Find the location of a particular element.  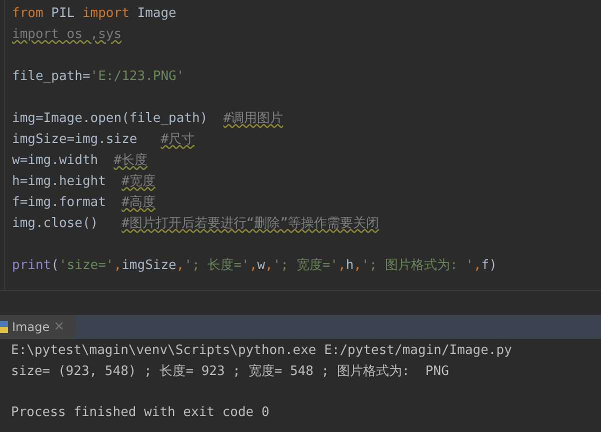

code-line: print('size=',imgSize,'; 长度=',w,'; 宽度=',h,'; 图片格式为: ',f) is located at coordinates (254, 266).